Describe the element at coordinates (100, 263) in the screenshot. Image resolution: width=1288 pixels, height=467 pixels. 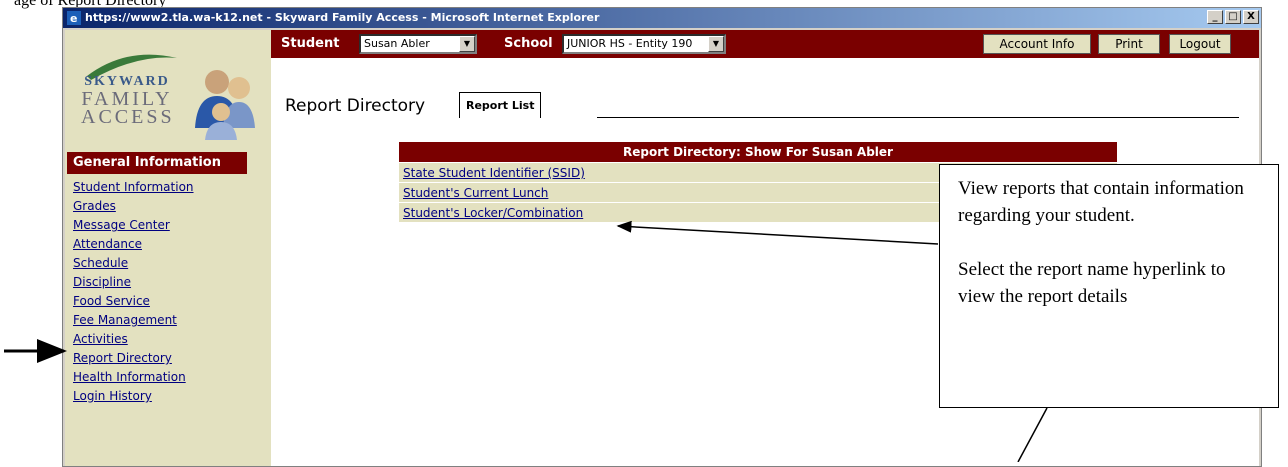
I see `sidebar-item-schedule: Schedule` at that location.